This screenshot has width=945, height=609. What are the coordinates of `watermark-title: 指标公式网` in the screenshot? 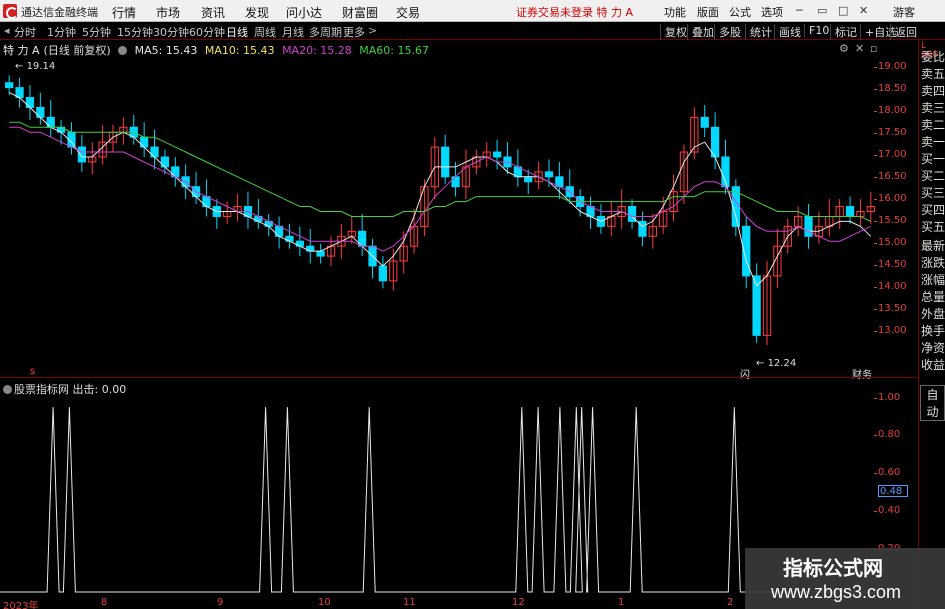 It's located at (833, 568).